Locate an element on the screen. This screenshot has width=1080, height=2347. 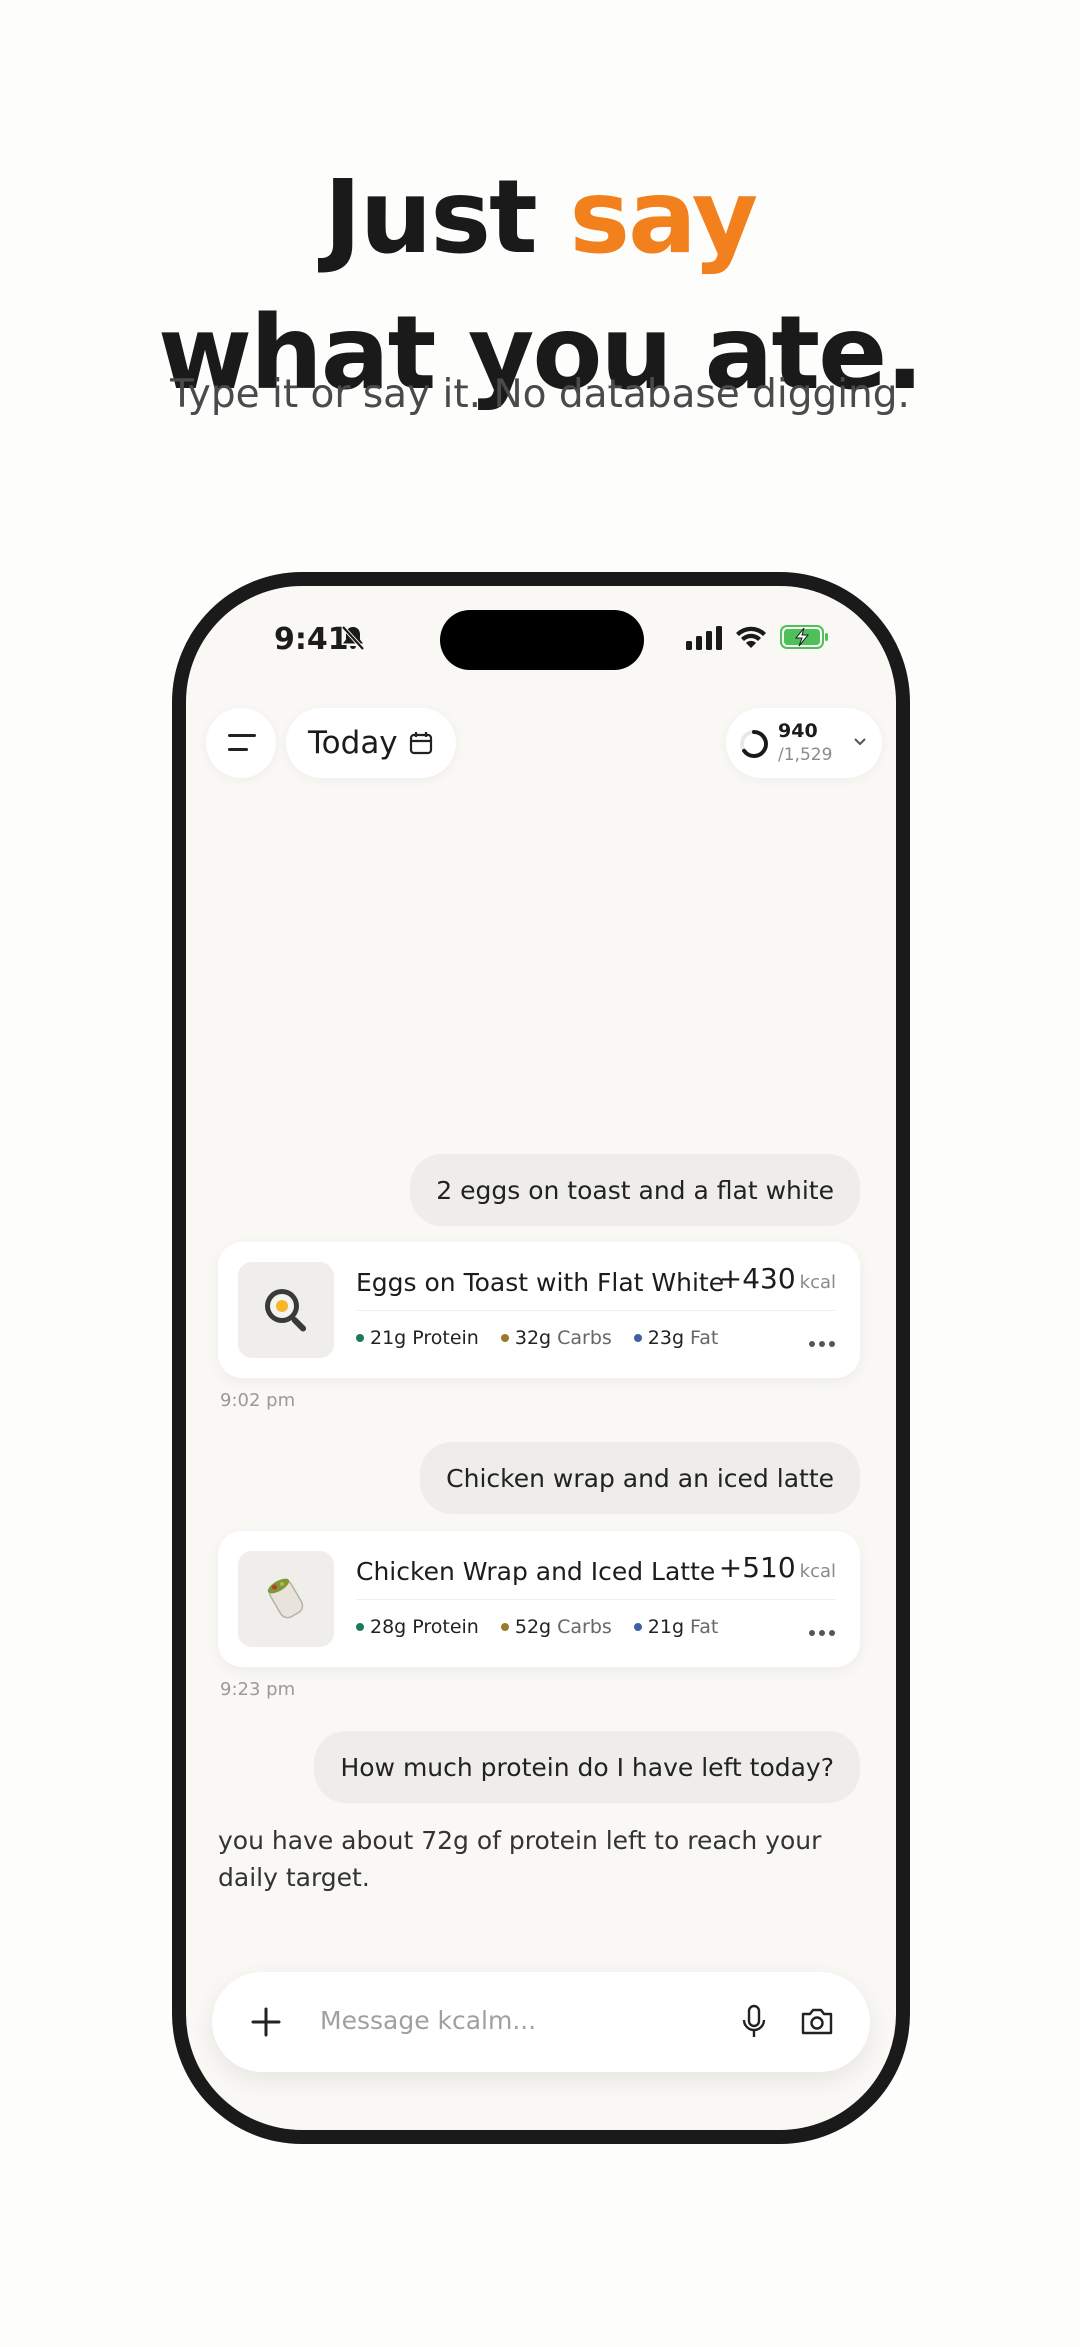
macro-carbs: 32g Carbs is located at coordinates (556, 1338).